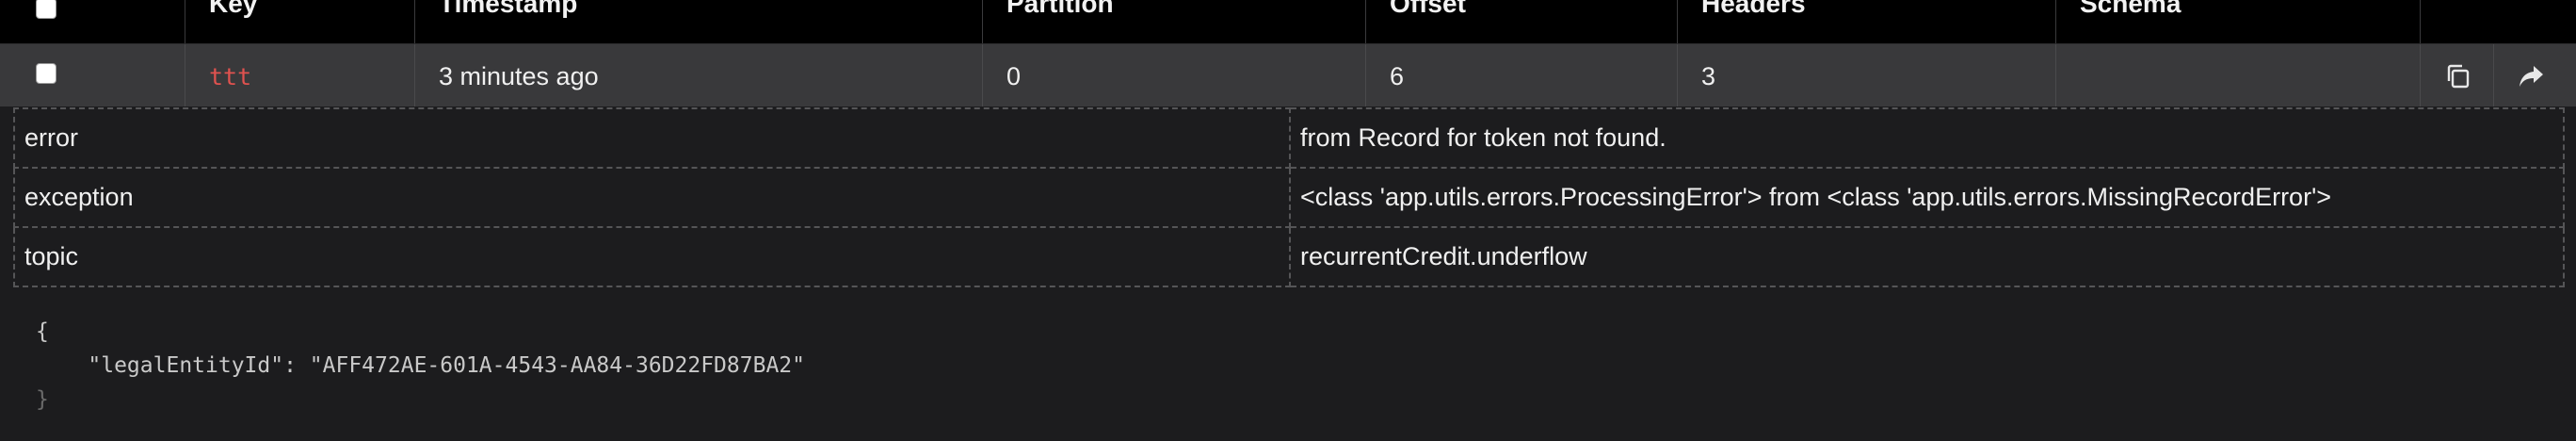  What do you see at coordinates (1014, 76) in the screenshot?
I see `message-partition: 0` at bounding box center [1014, 76].